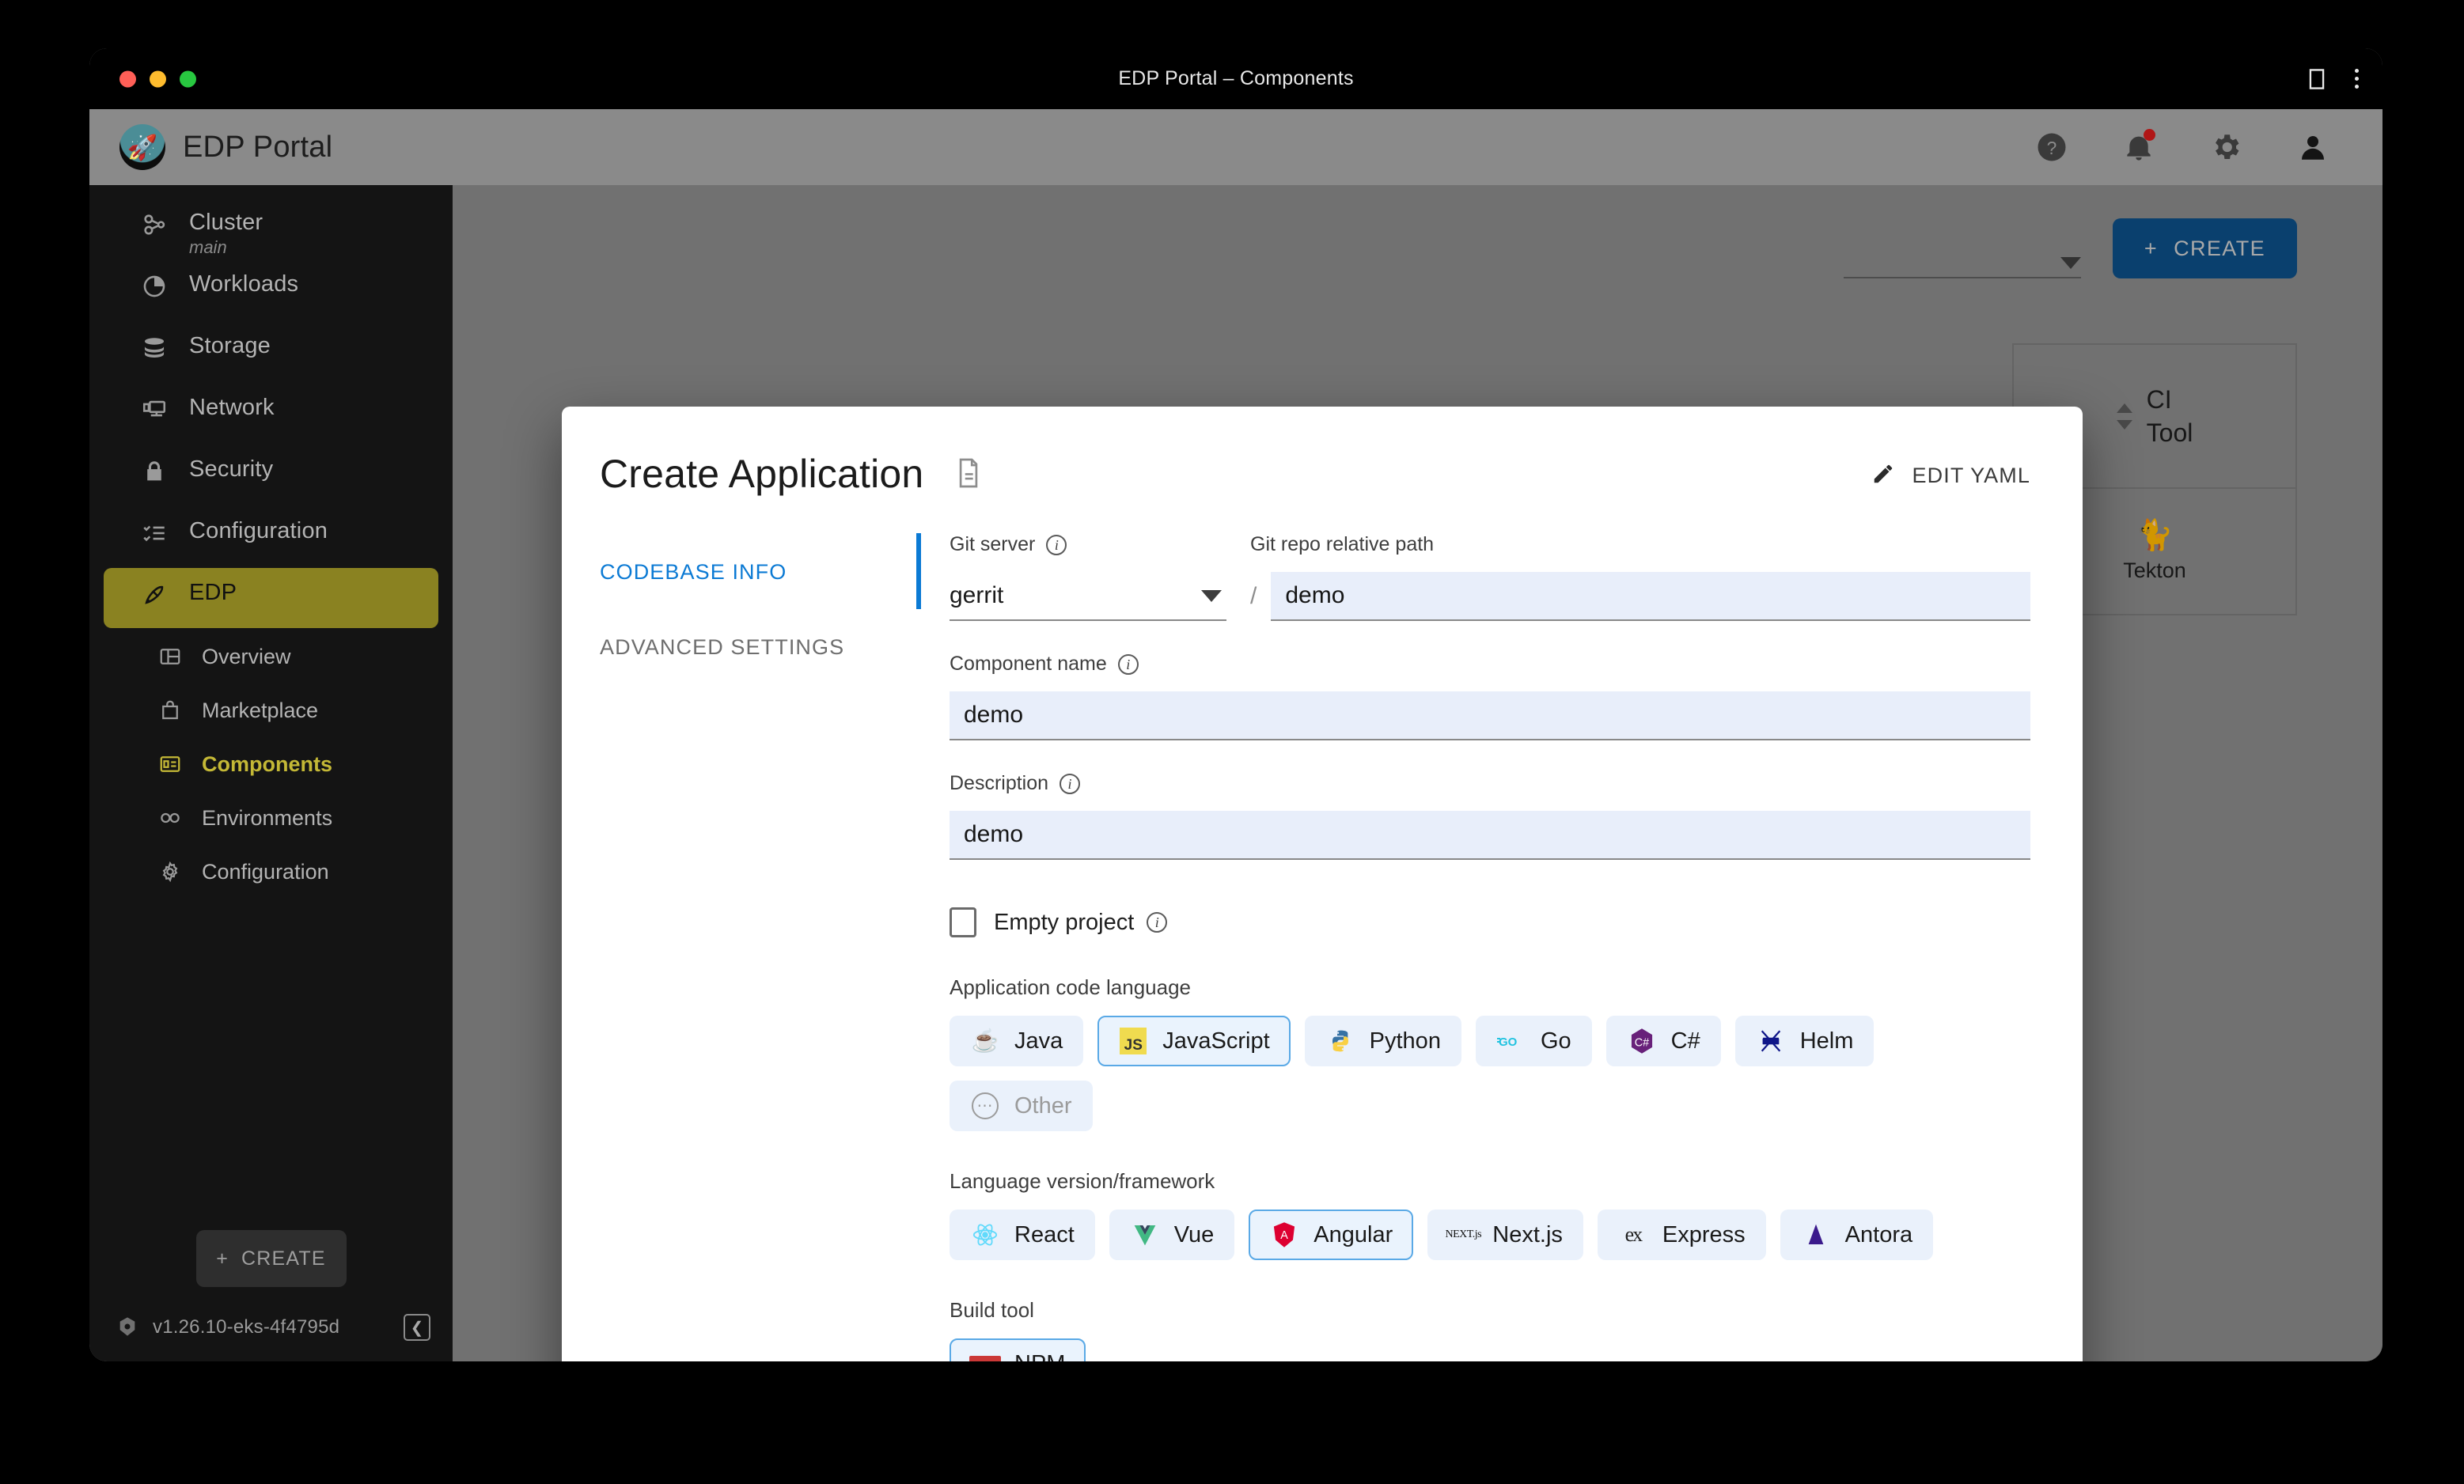 The height and width of the screenshot is (1484, 2464). What do you see at coordinates (2332, 79) in the screenshot?
I see `titlebar-actions` at bounding box center [2332, 79].